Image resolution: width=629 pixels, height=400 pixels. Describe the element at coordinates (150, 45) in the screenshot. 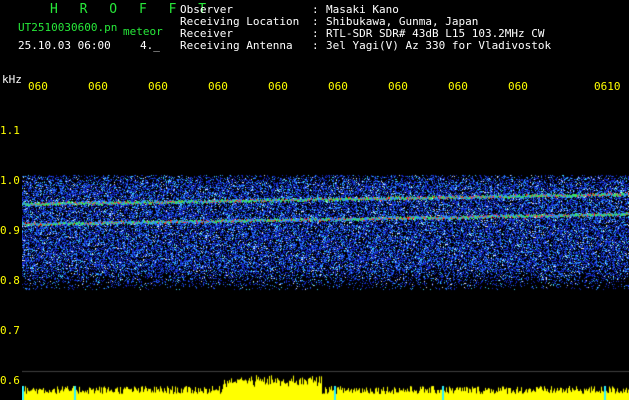

I see `counter: 4._` at that location.